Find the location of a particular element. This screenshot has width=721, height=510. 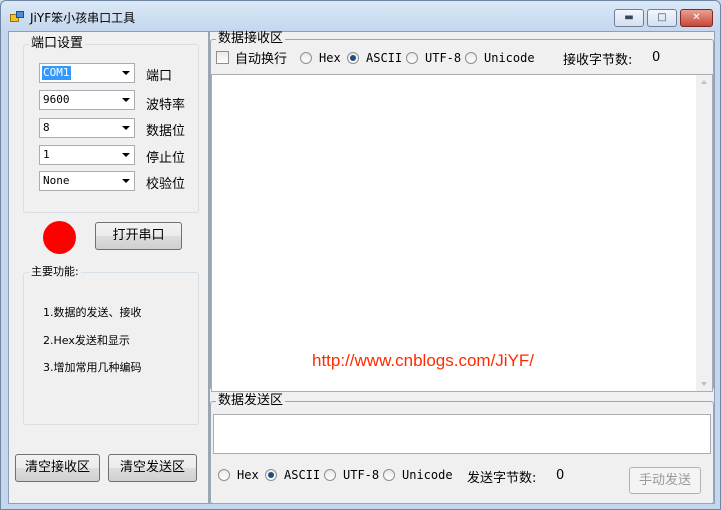

open-port-button: 打开串口 is located at coordinates (138, 236).